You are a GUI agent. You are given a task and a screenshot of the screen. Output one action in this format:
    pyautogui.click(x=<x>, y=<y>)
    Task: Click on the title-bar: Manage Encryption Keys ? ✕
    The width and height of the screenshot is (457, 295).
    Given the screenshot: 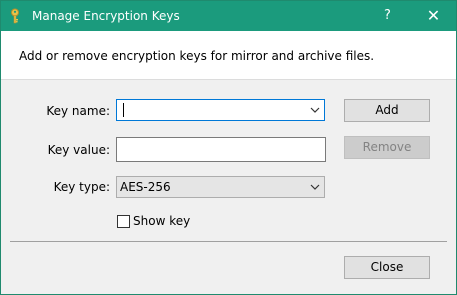 What is the action you would take?
    pyautogui.click(x=228, y=16)
    